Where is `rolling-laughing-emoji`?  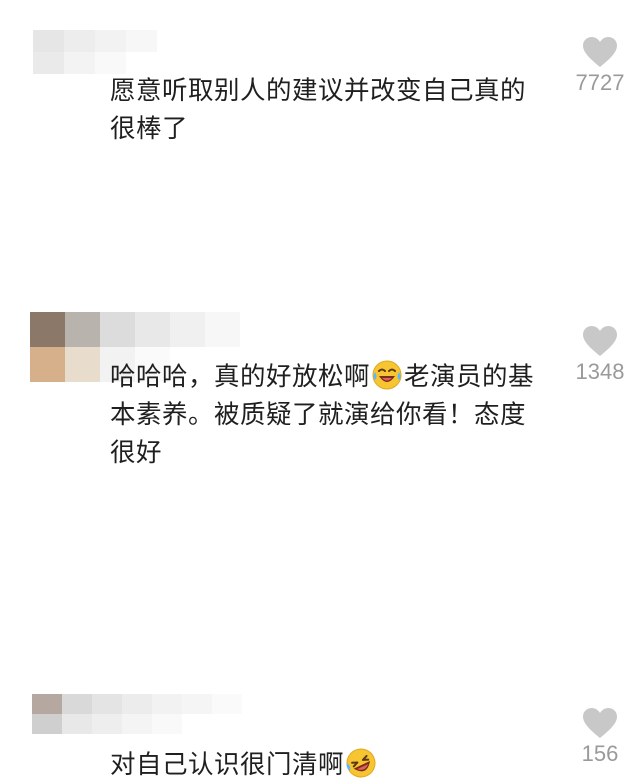
rolling-laughing-emoji is located at coordinates (361, 763).